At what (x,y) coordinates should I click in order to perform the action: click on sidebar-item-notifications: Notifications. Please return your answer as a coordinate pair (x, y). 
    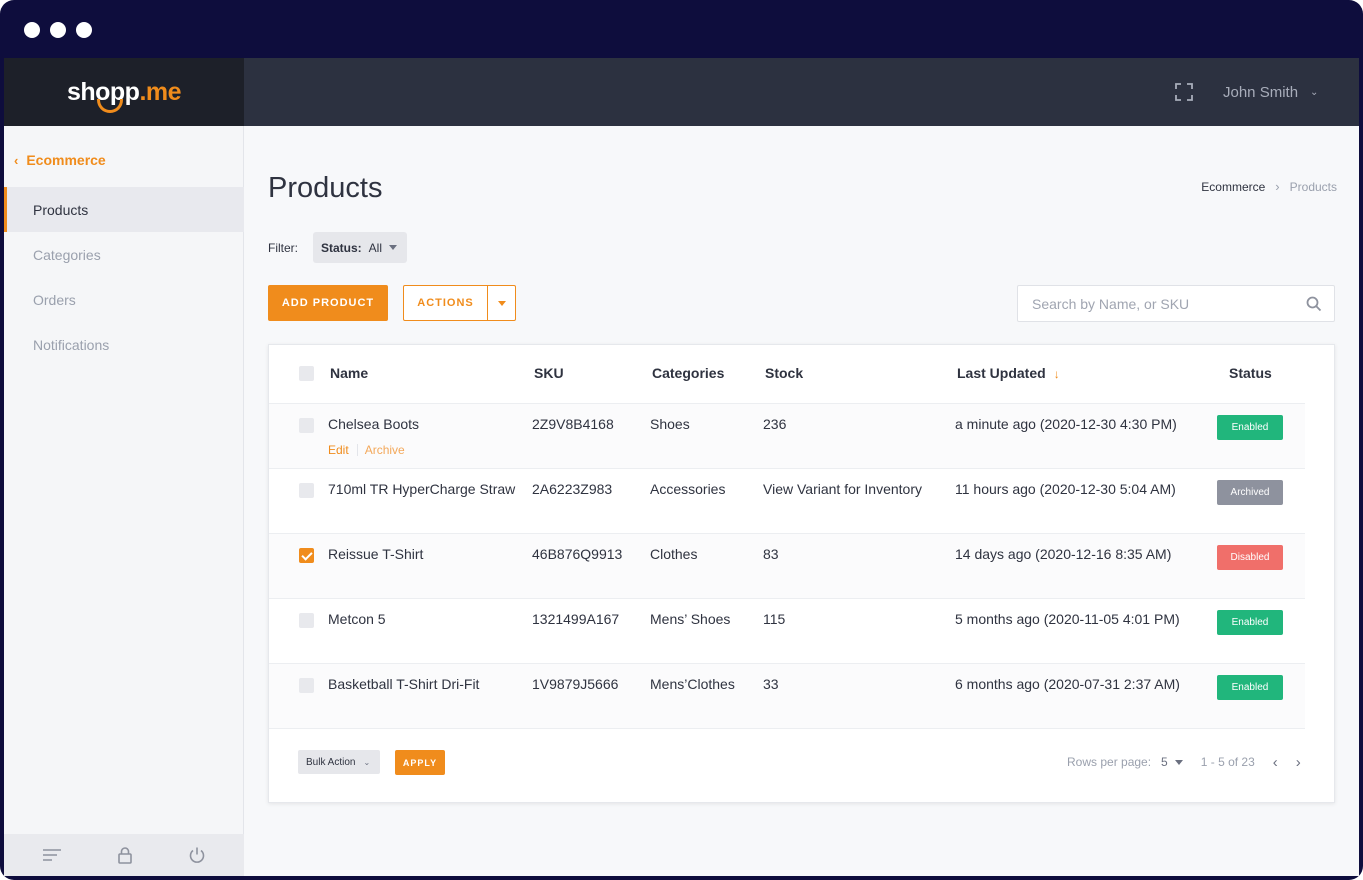
    Looking at the image, I should click on (124, 344).